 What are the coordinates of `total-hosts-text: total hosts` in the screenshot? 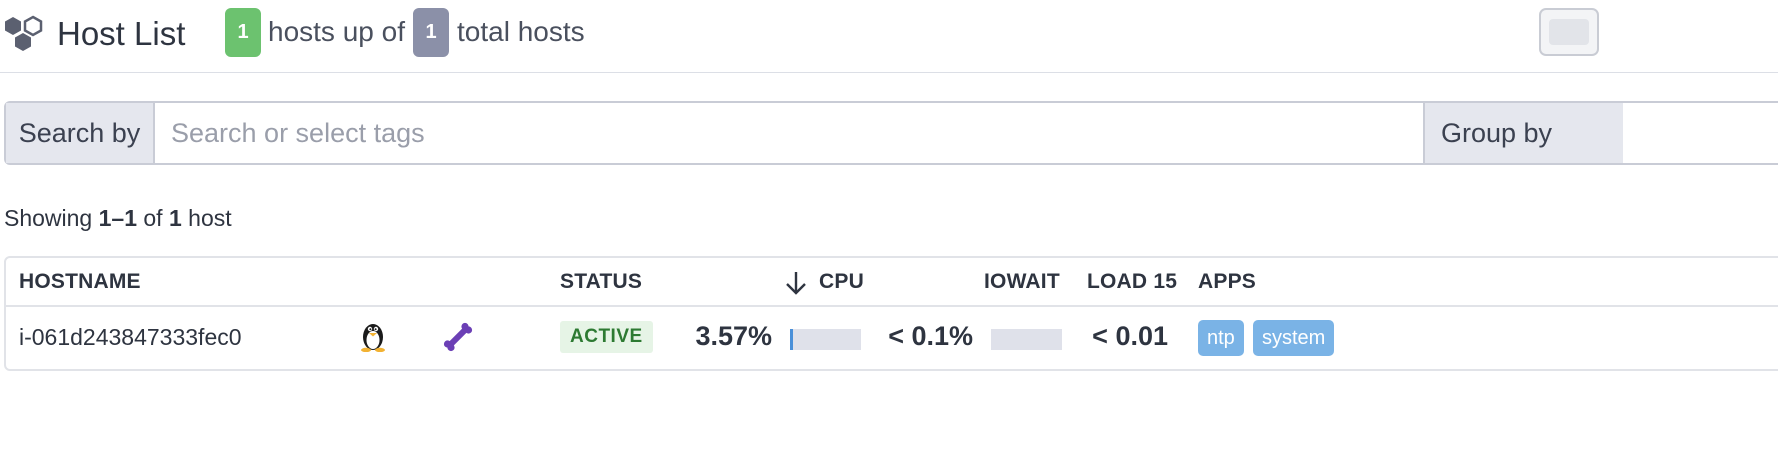 It's located at (521, 31).